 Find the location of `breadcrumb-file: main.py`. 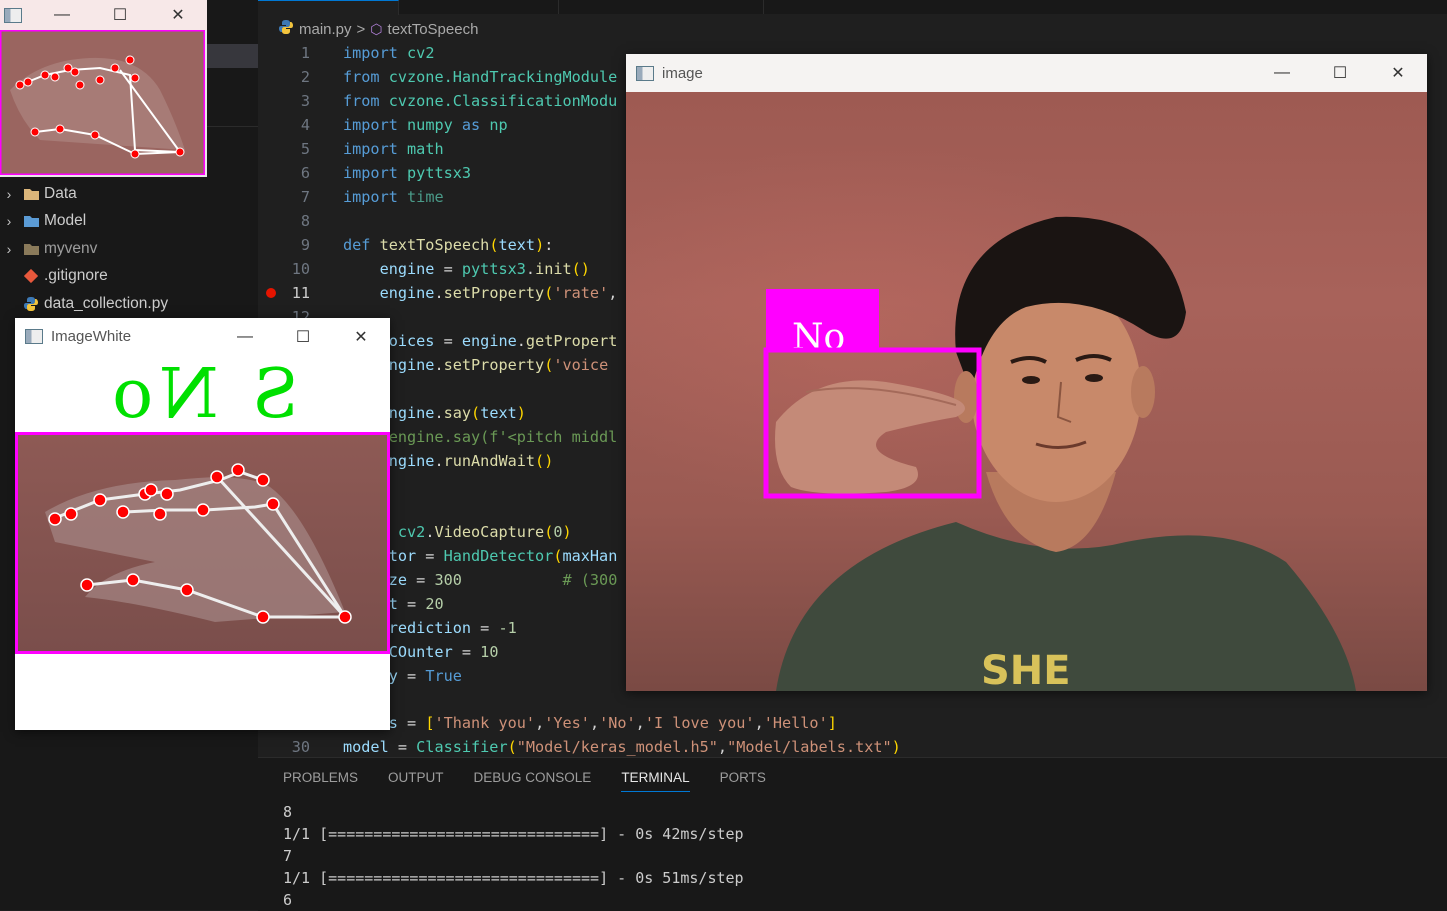

breadcrumb-file: main.py is located at coordinates (325, 29).